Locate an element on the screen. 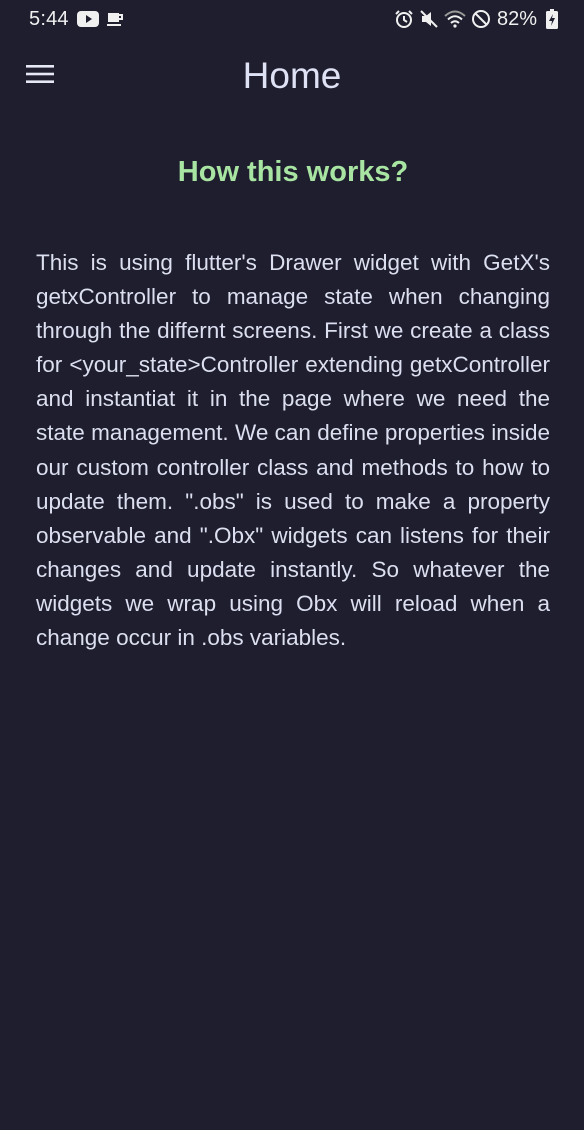 The height and width of the screenshot is (1130, 584). status-bar: 5:44 82% is located at coordinates (292, 19).